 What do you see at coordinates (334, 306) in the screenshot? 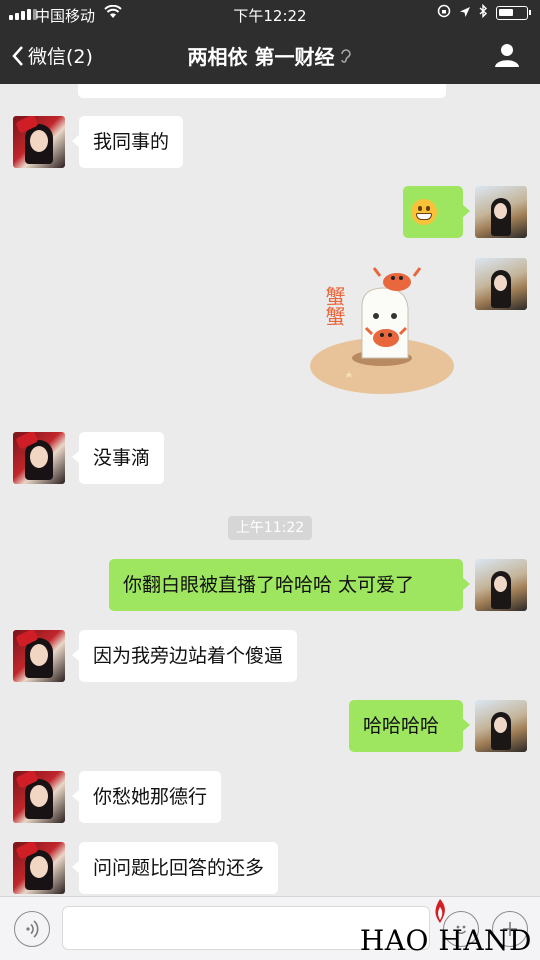
I see `sticker-text: 蟹蟹` at bounding box center [334, 306].